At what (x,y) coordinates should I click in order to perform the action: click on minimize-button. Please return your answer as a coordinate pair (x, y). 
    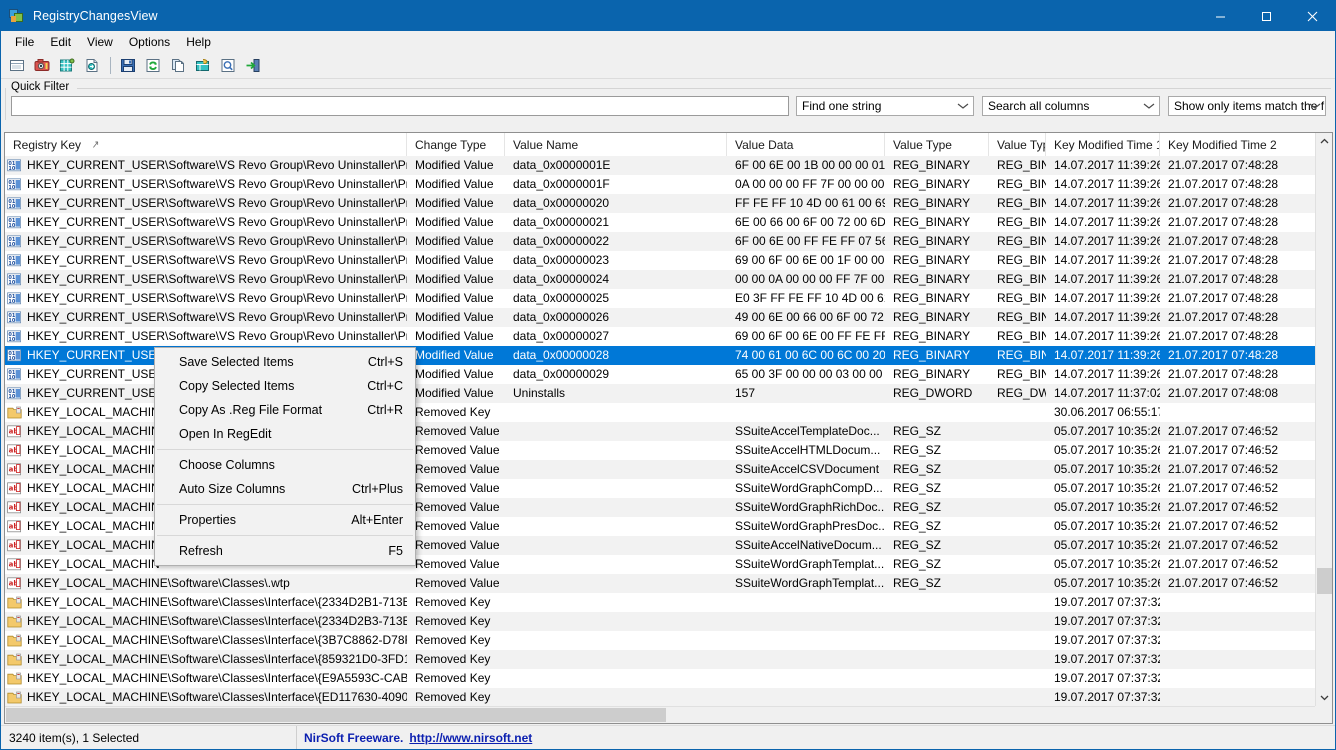
    Looking at the image, I should click on (1220, 16).